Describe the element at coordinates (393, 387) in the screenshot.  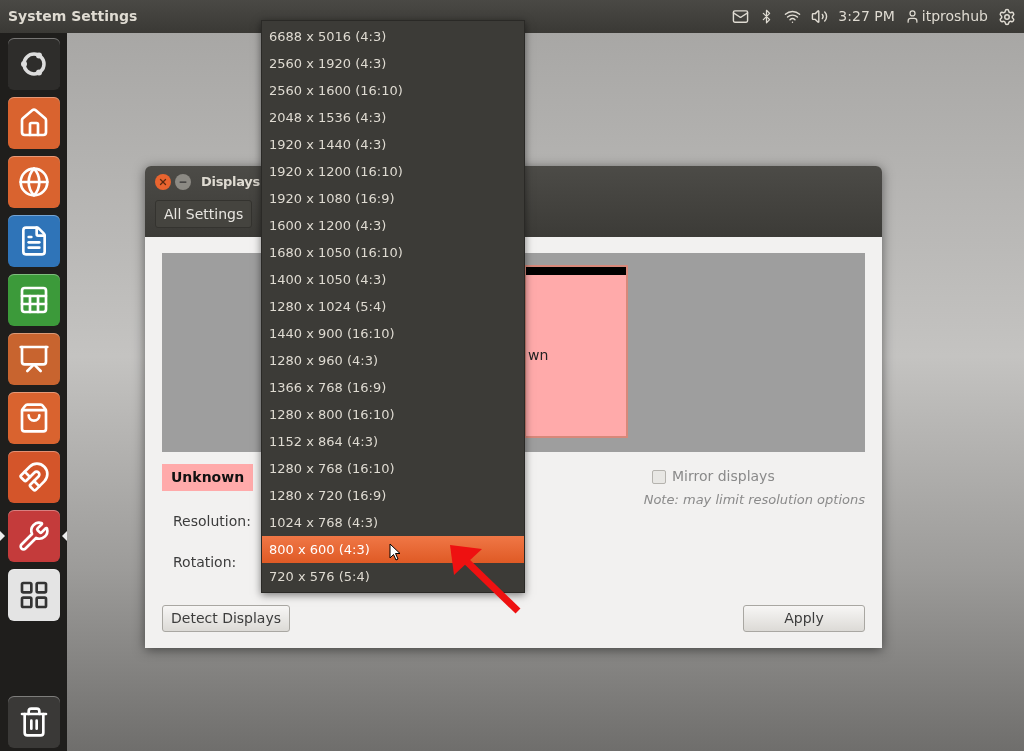
I see `resolution-option: 1366 x 768 (16:9)` at that location.